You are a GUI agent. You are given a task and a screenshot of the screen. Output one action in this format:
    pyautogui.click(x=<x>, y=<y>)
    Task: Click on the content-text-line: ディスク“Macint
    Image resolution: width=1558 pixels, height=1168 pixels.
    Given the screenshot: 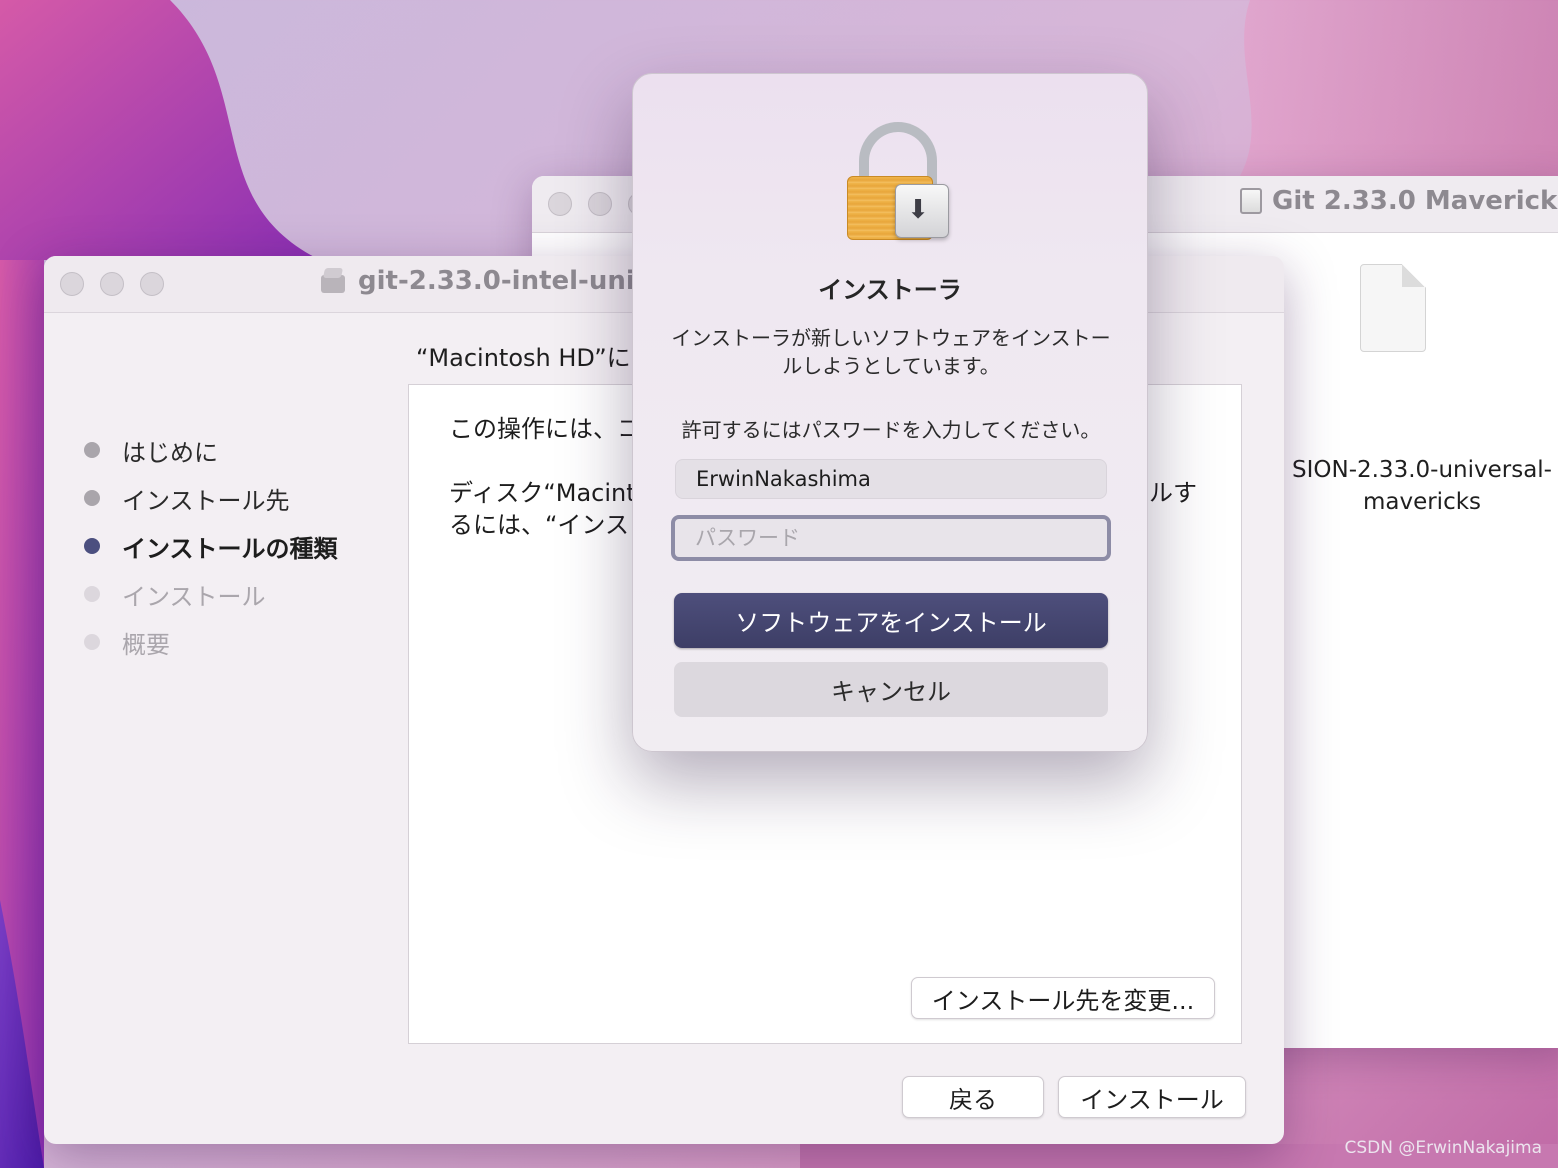 What is the action you would take?
    pyautogui.click(x=542, y=493)
    